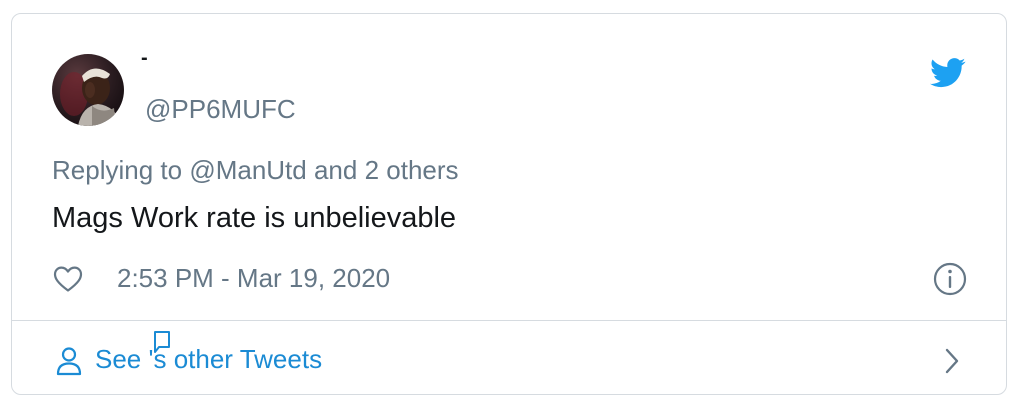 The image size is (1024, 408). What do you see at coordinates (162, 342) in the screenshot?
I see `missing-glyph-icon` at bounding box center [162, 342].